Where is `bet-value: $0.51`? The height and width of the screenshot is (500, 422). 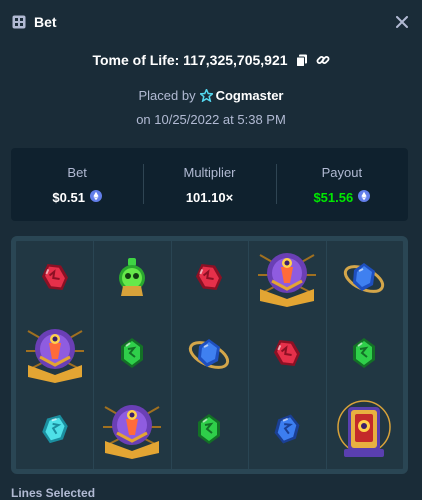
bet-value: $0.51 is located at coordinates (77, 197).